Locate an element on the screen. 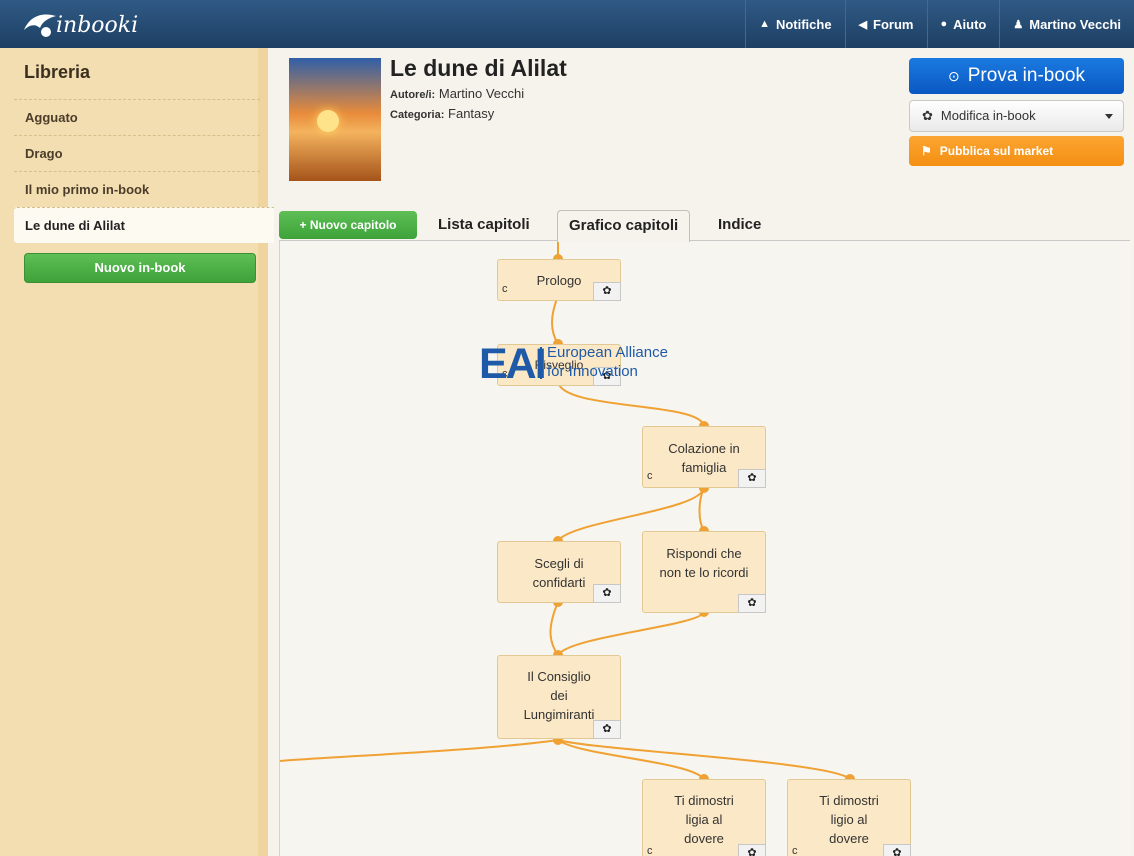 The width and height of the screenshot is (1134, 856). logo: inbooki is located at coordinates (80, 25).